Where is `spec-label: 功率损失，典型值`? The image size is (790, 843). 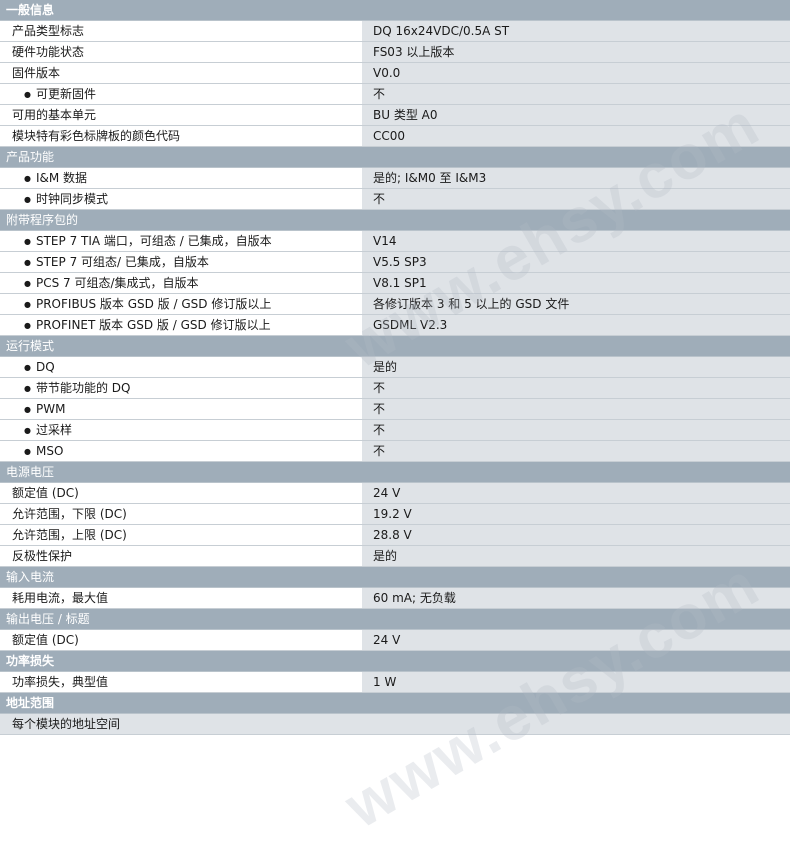 spec-label: 功率损失，典型值 is located at coordinates (180, 682).